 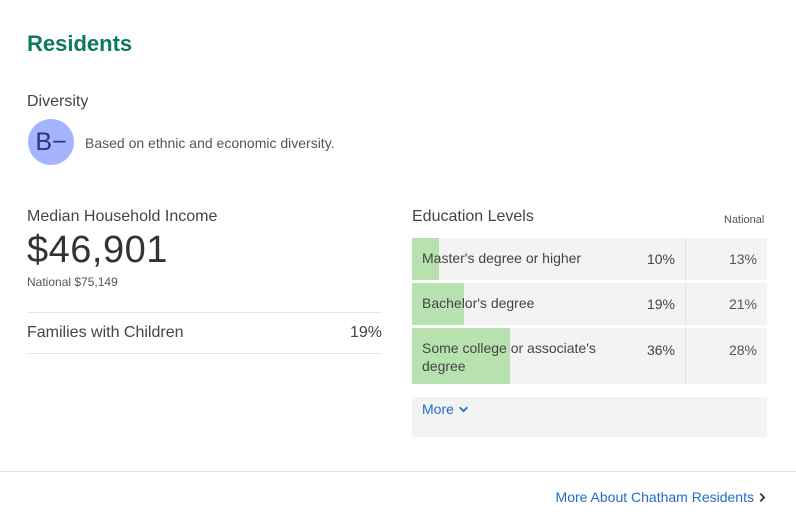 What do you see at coordinates (72, 282) in the screenshot?
I see `income-national: National $75,149` at bounding box center [72, 282].